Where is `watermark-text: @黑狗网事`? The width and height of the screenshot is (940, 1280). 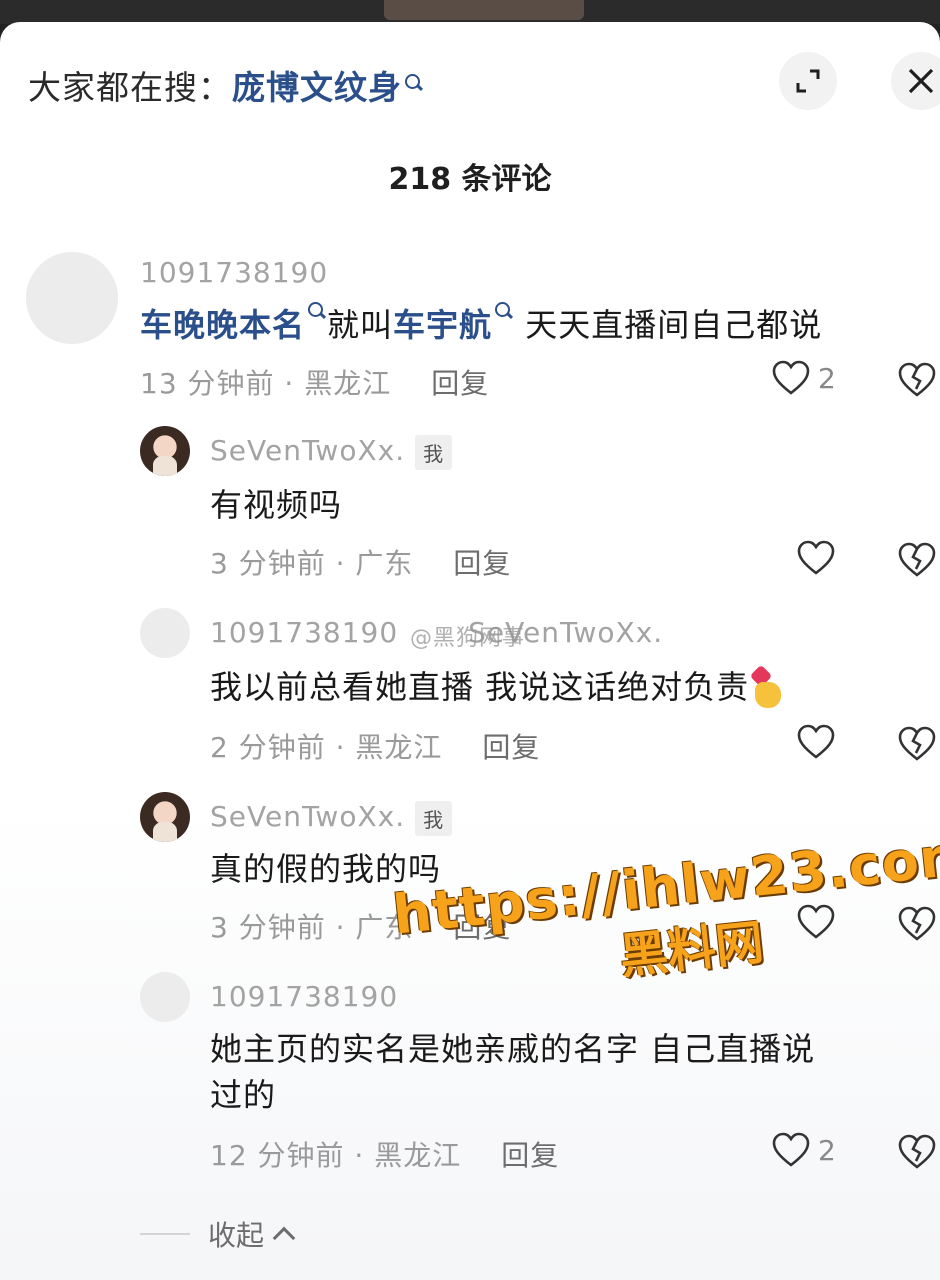 watermark-text: @黑狗网事 is located at coordinates (468, 638).